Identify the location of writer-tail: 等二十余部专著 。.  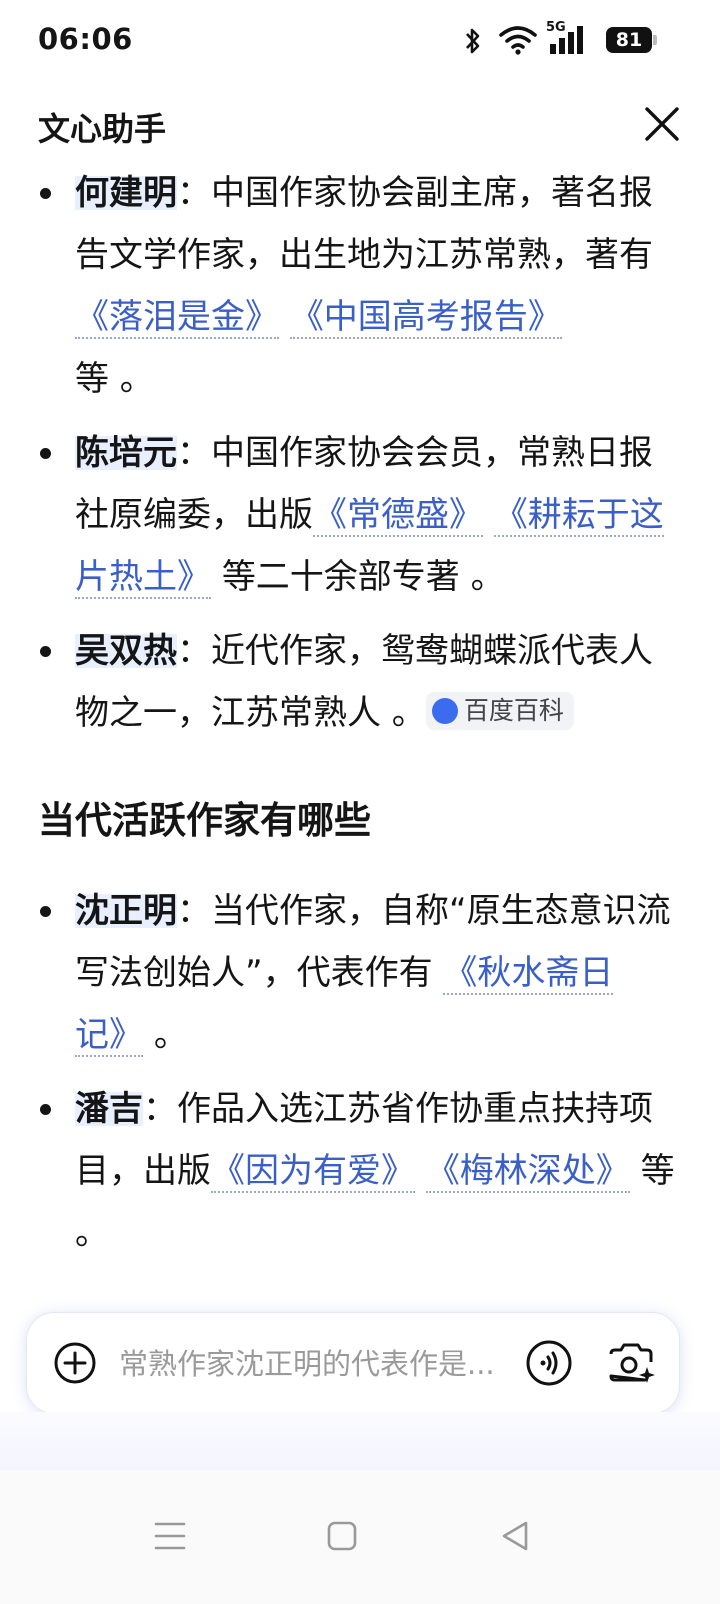
(363, 577).